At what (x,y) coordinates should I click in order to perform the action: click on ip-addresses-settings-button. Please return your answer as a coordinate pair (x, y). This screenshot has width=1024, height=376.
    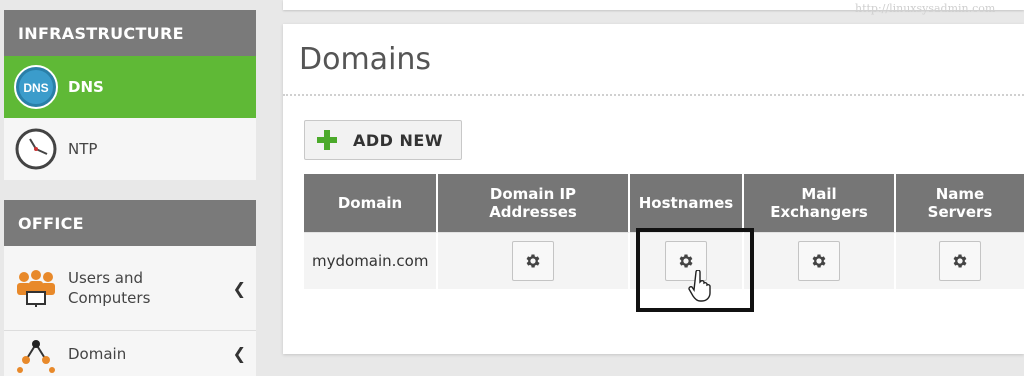
    Looking at the image, I should click on (533, 261).